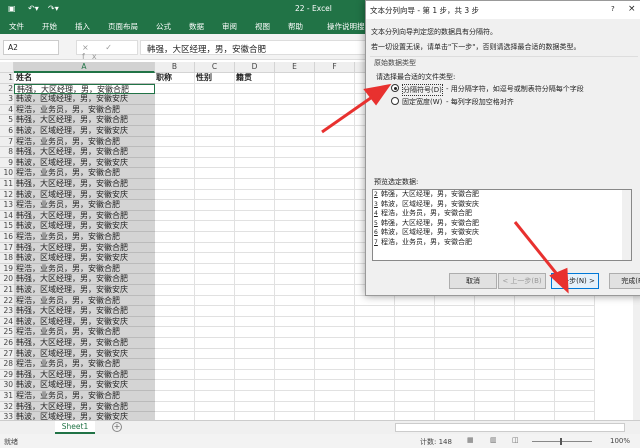 The image size is (640, 448). I want to click on row-number: 13, so click(7, 205).